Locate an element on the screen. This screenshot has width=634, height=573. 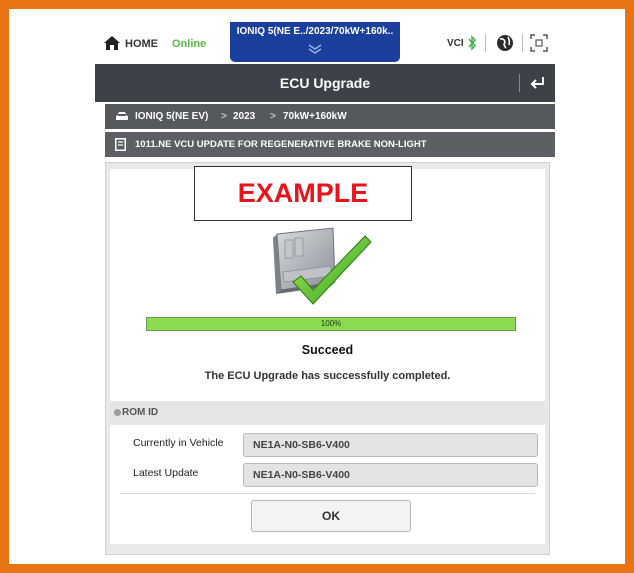
breadcrumb-model: IONIQ 5(NE EV) is located at coordinates (171, 116).